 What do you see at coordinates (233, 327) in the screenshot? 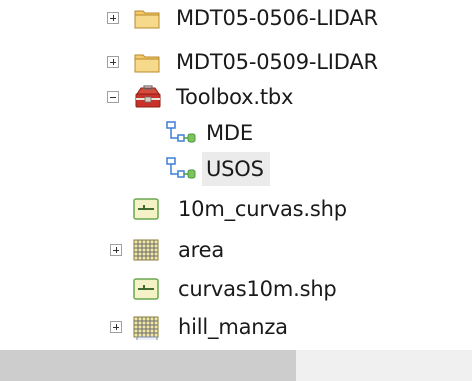
I see `tree-item-label: hill_manza` at bounding box center [233, 327].